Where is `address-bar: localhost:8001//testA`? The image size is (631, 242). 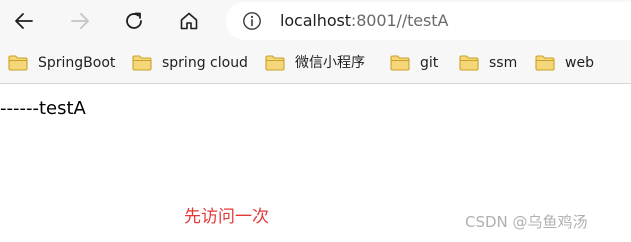 address-bar: localhost:8001//testA is located at coordinates (428, 21).